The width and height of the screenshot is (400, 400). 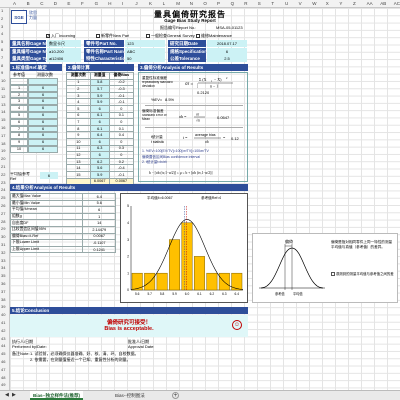 I want to click on column-letter: AA, so click(x=370, y=3).